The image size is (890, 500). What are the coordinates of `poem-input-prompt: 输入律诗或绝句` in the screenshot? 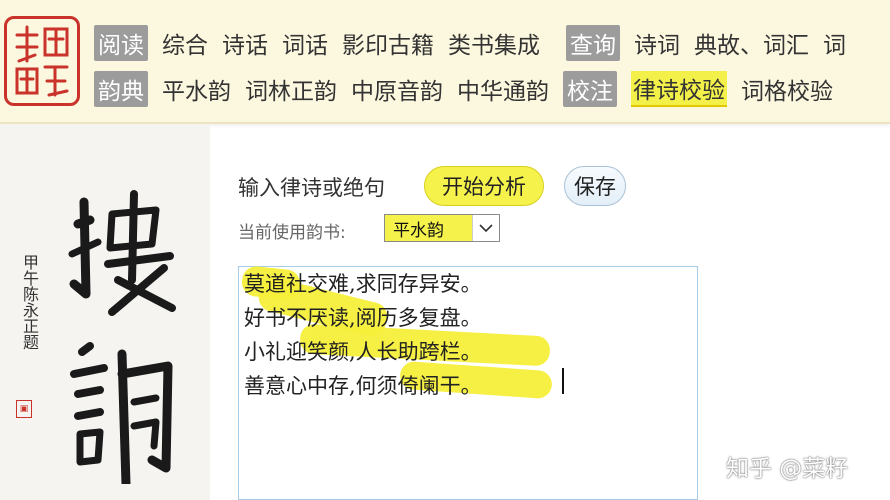 It's located at (311, 188).